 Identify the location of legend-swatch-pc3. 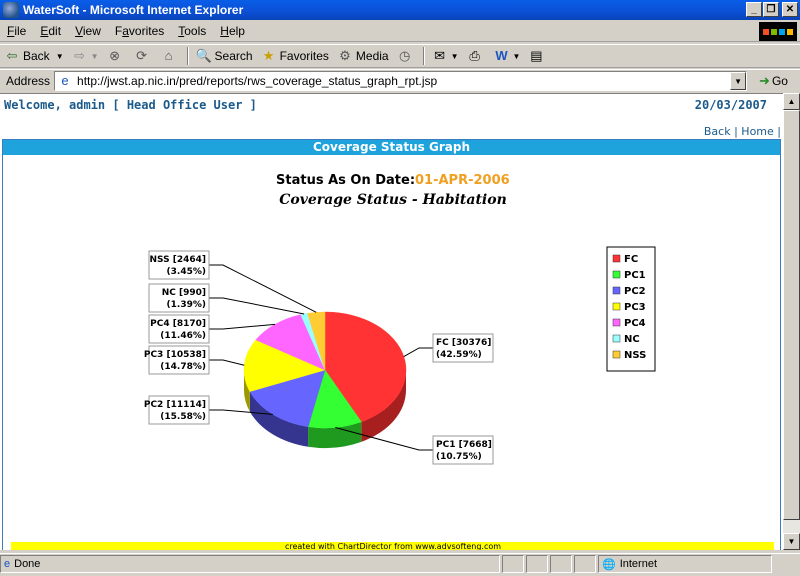
(616, 306).